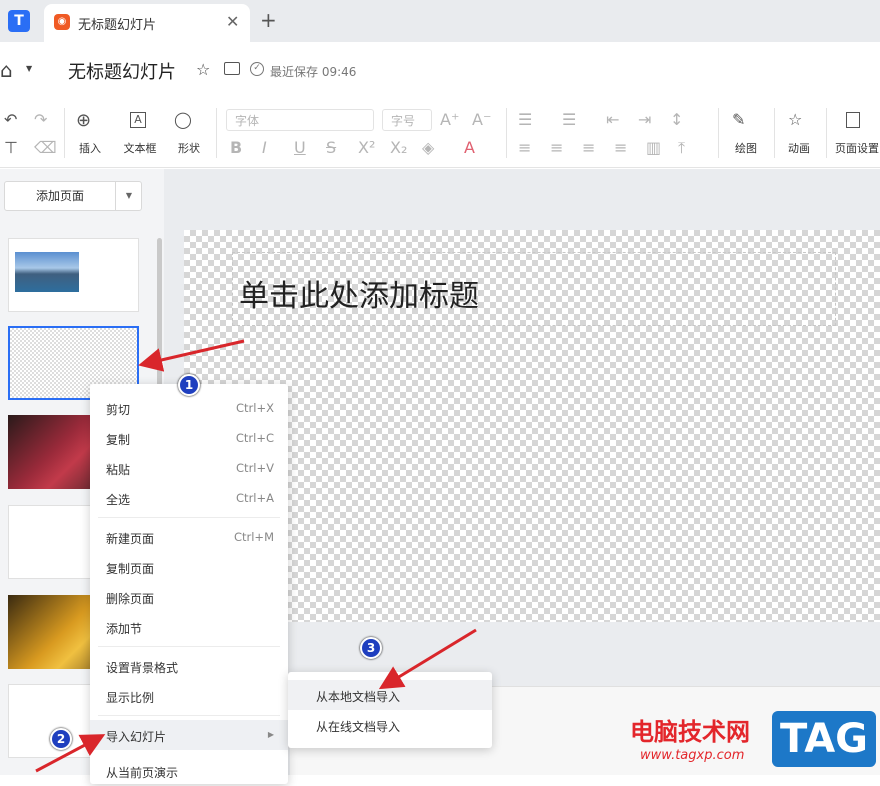  What do you see at coordinates (189, 385) in the screenshot?
I see `step-badge-1: 1` at bounding box center [189, 385].